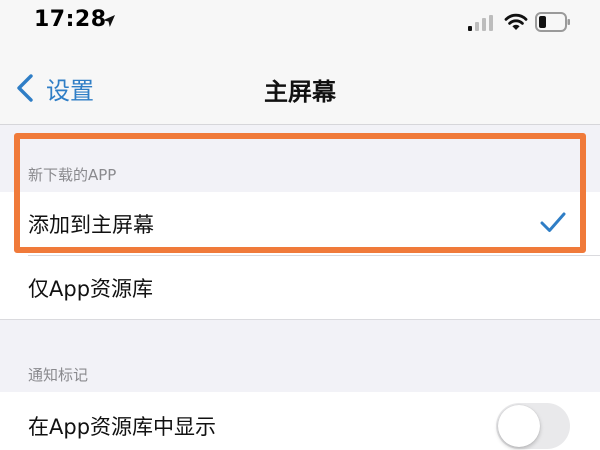  I want to click on row-show-in-app-library: 在App资源库中显示, so click(300, 421).